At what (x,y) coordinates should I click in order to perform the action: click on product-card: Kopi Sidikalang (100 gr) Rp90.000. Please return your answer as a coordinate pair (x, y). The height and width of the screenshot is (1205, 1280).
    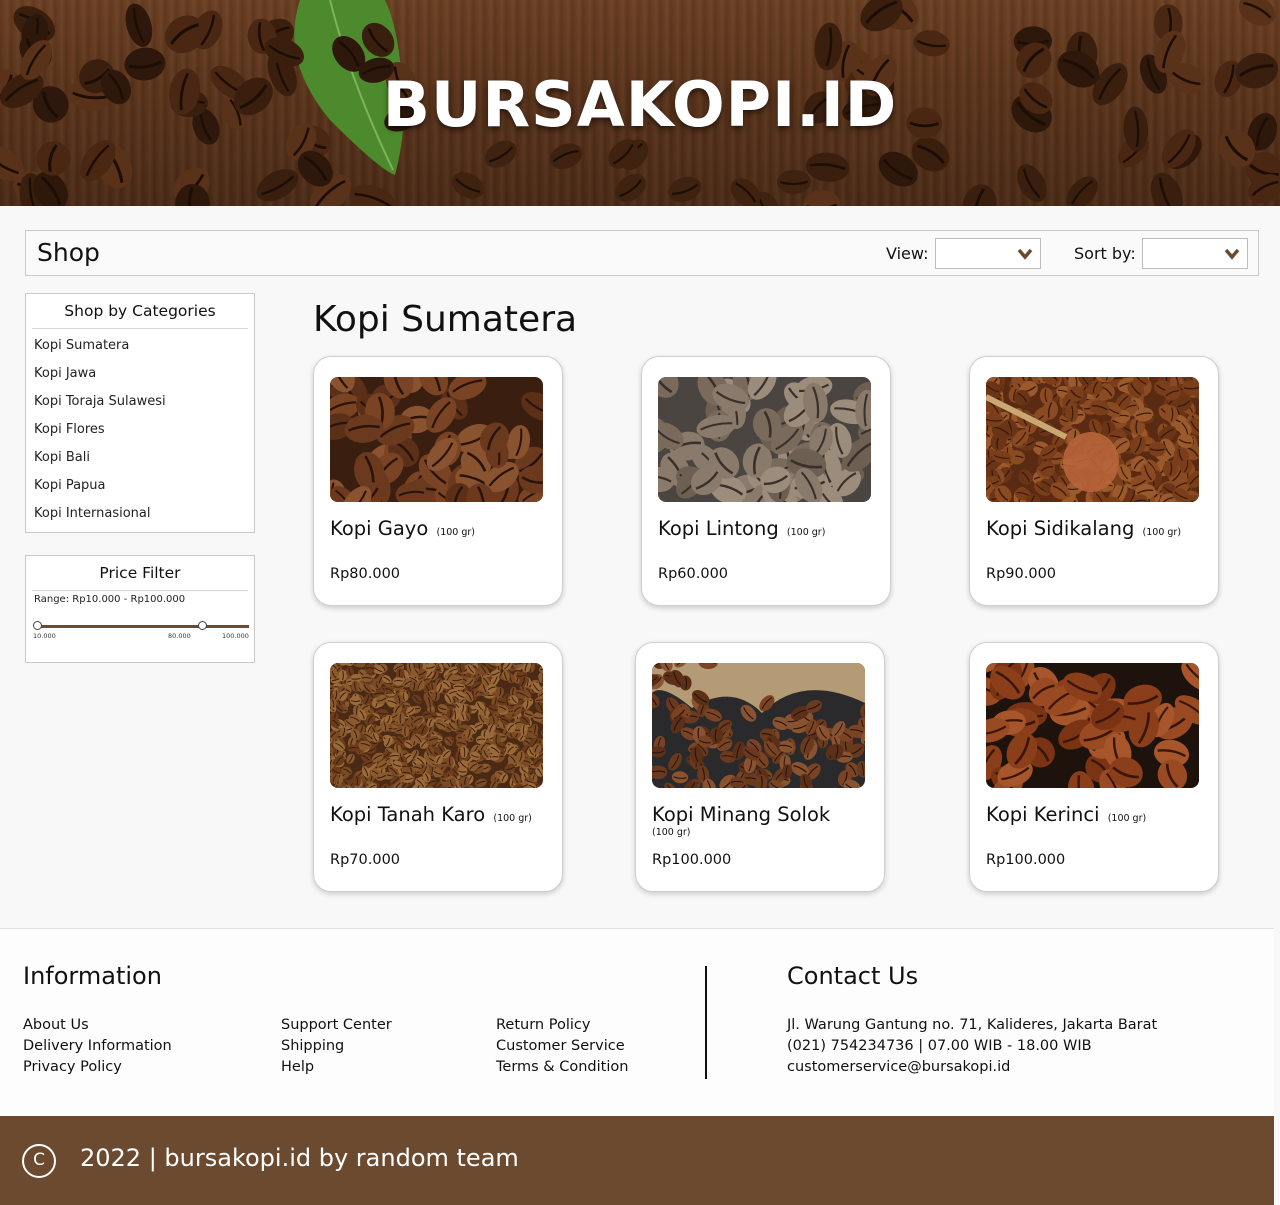
    Looking at the image, I should click on (1094, 481).